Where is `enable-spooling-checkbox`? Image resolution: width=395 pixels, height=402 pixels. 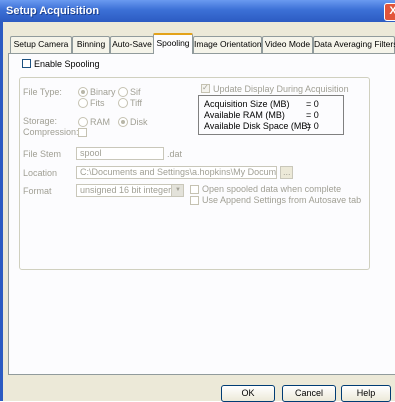
enable-spooling-checkbox is located at coordinates (26, 63).